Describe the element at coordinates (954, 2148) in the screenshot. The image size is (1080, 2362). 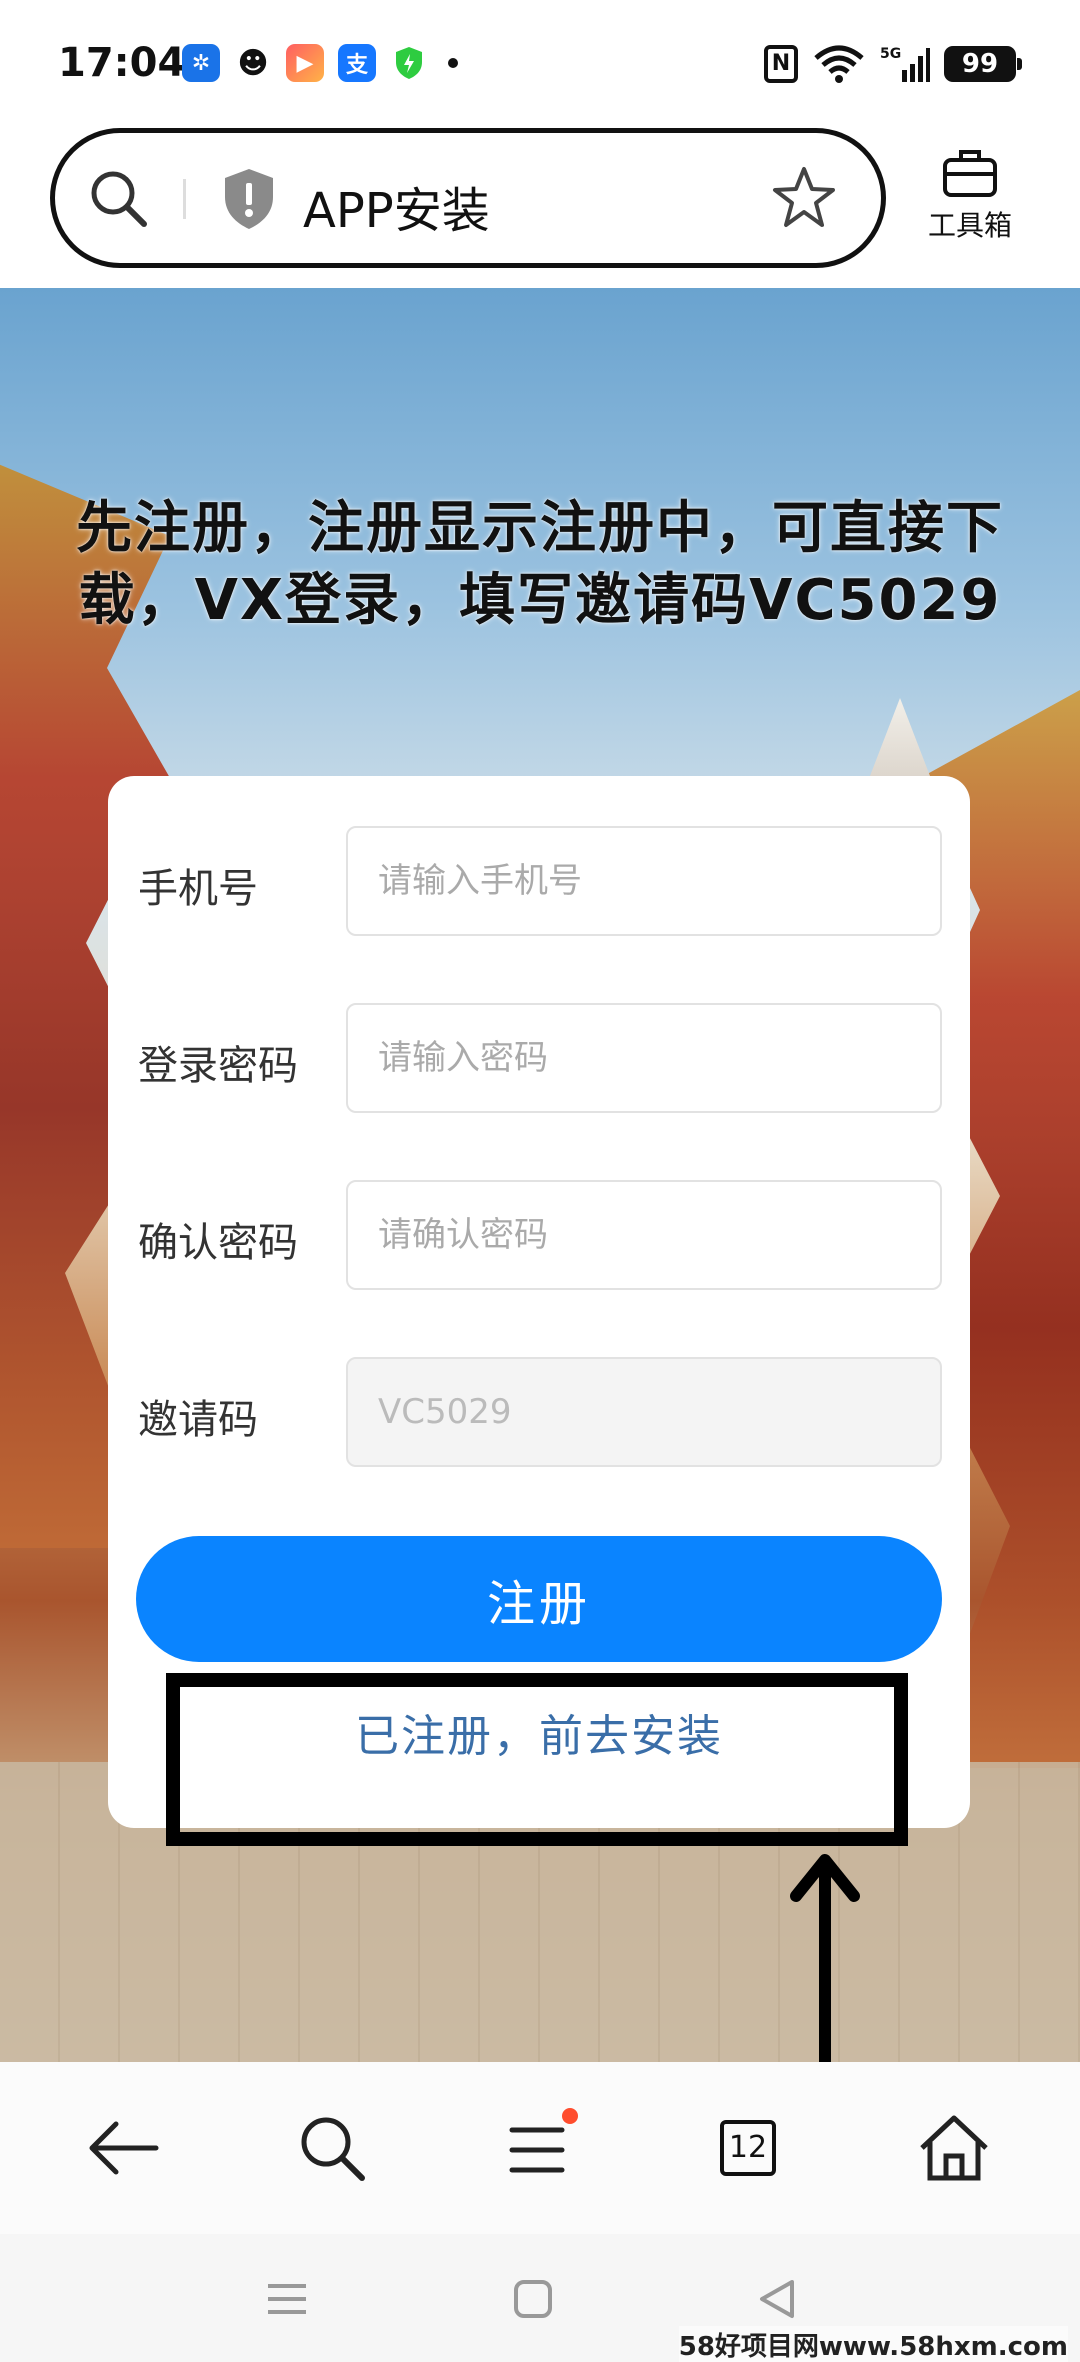
I see `home-icon` at that location.